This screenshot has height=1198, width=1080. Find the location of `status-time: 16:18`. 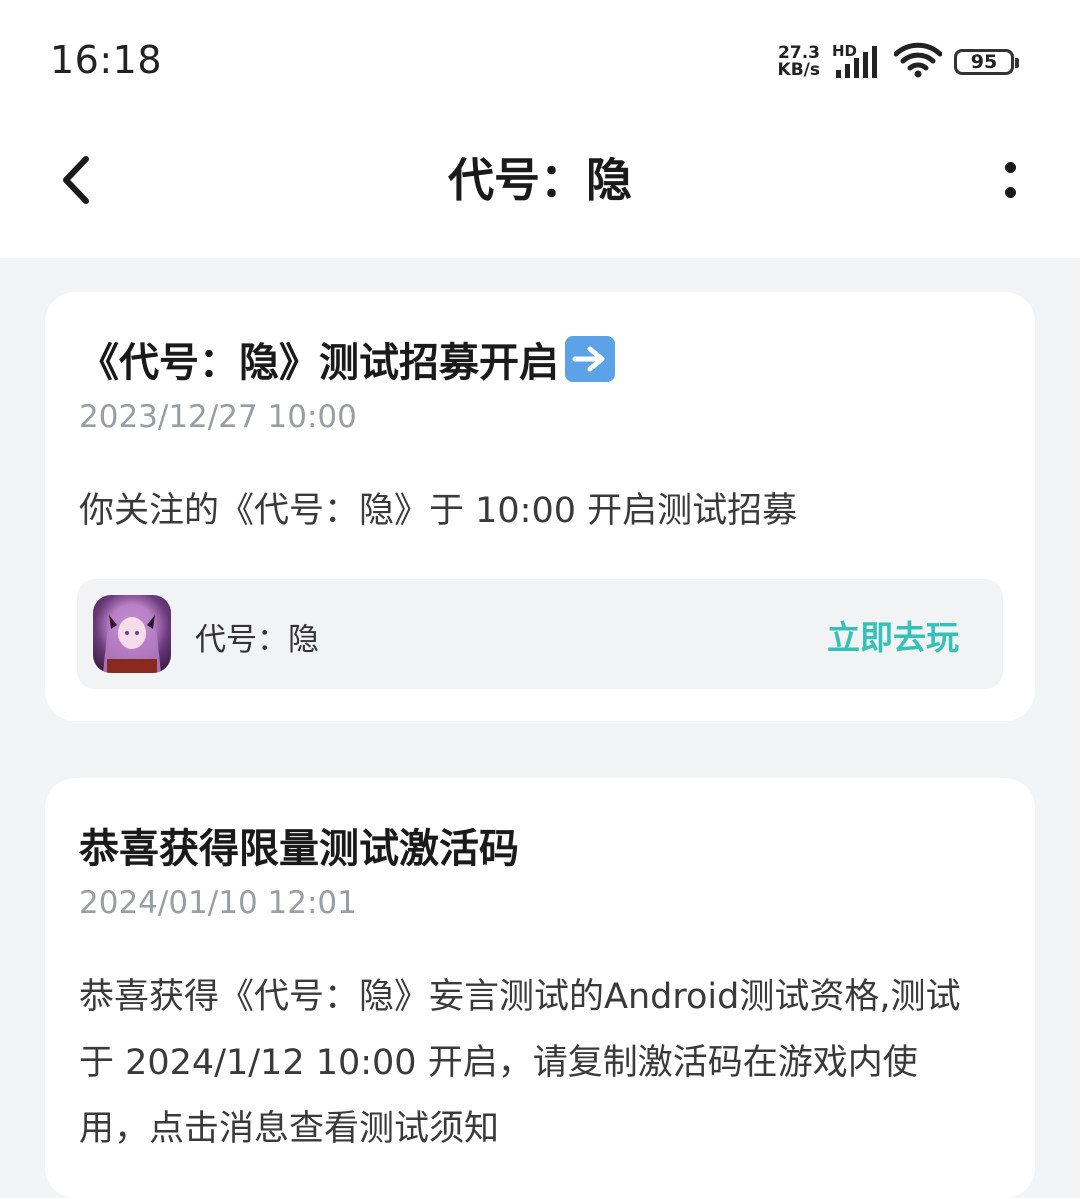

status-time: 16:18 is located at coordinates (106, 60).